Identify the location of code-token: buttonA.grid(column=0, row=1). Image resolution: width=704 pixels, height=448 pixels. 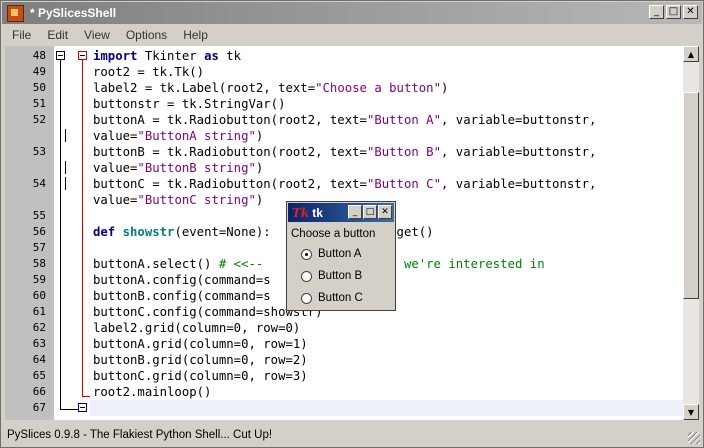
(200, 344).